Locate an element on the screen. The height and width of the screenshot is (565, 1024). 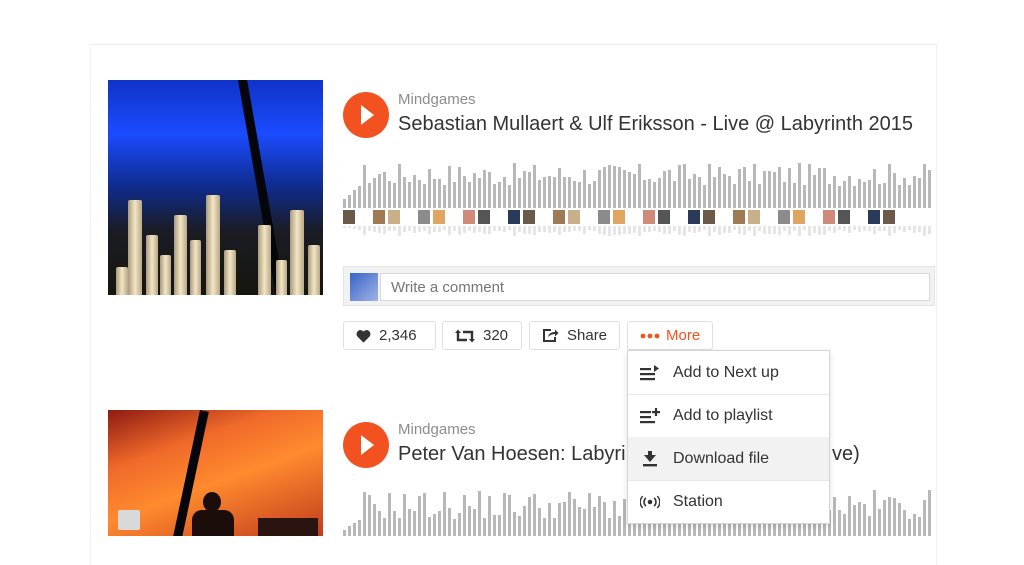
comment-avatars-strip is located at coordinates (639, 217).